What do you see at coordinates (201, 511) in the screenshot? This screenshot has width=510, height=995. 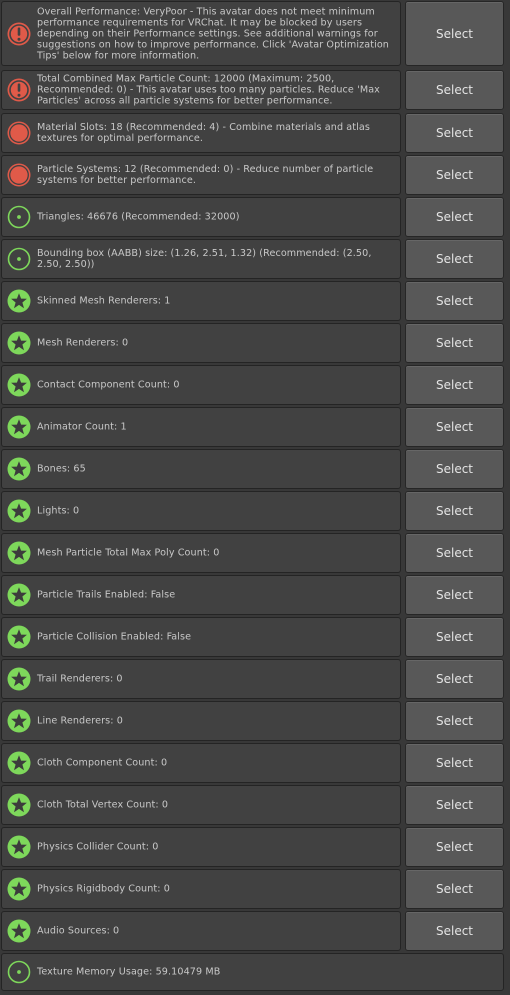 I see `stat-message: Lights: 0` at bounding box center [201, 511].